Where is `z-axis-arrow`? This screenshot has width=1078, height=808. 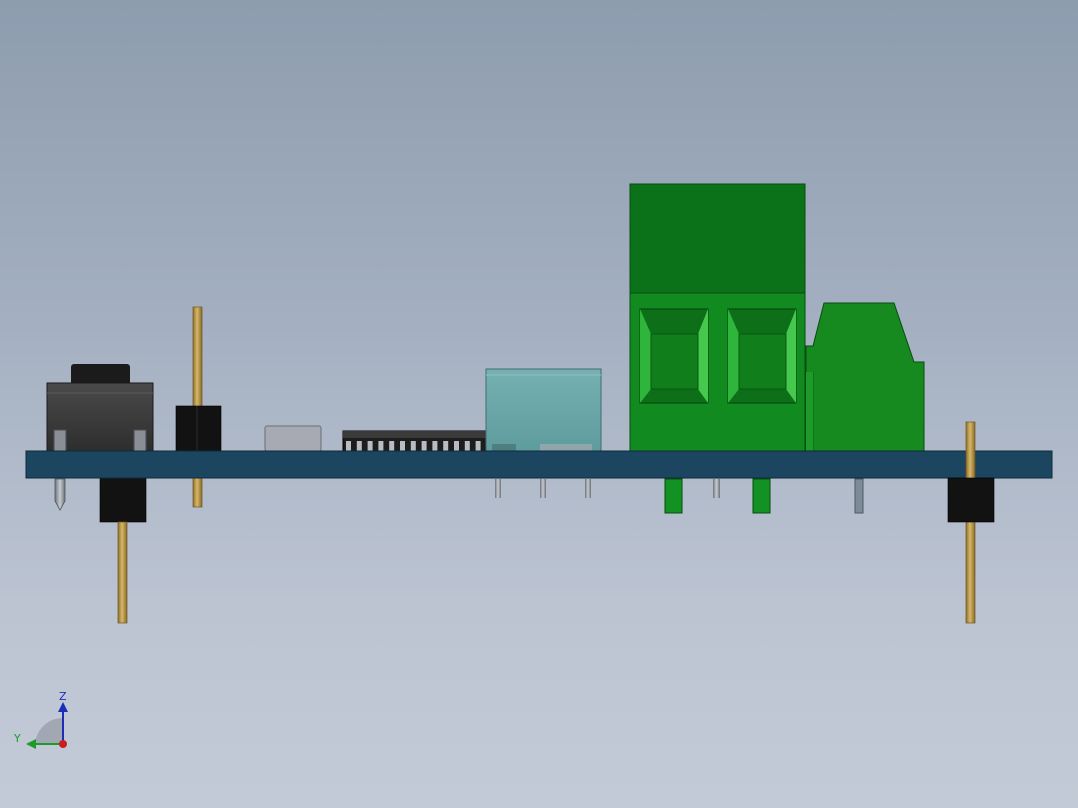
z-axis-arrow is located at coordinates (63, 707).